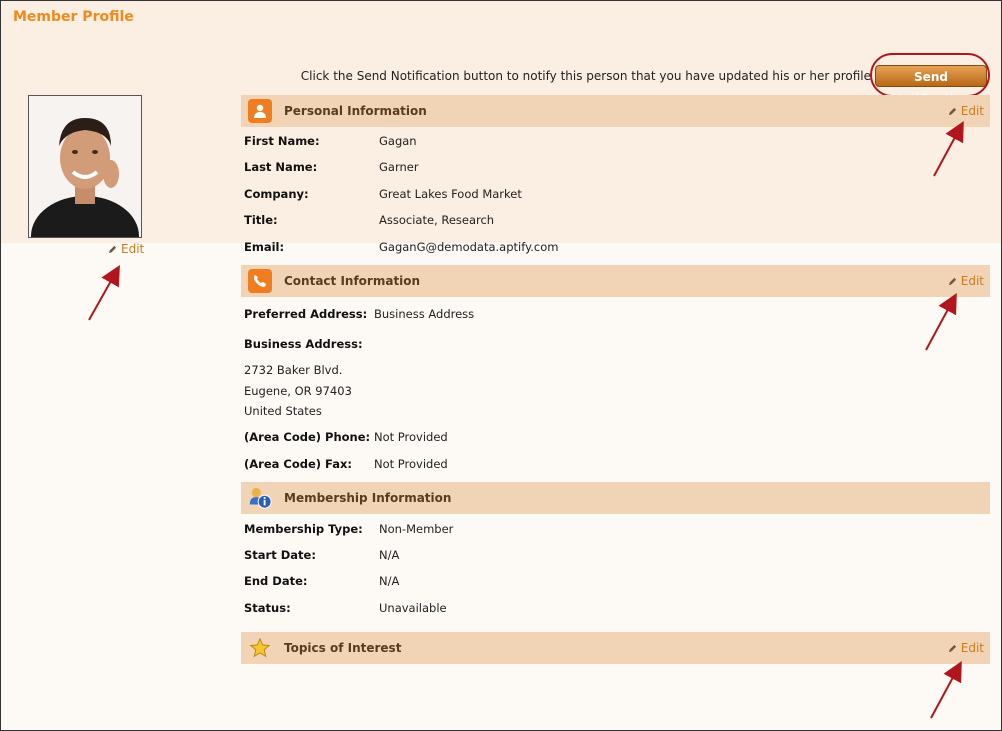 This screenshot has width=1002, height=731. Describe the element at coordinates (946, 689) in the screenshot. I see `arrow-topics-edit` at that location.